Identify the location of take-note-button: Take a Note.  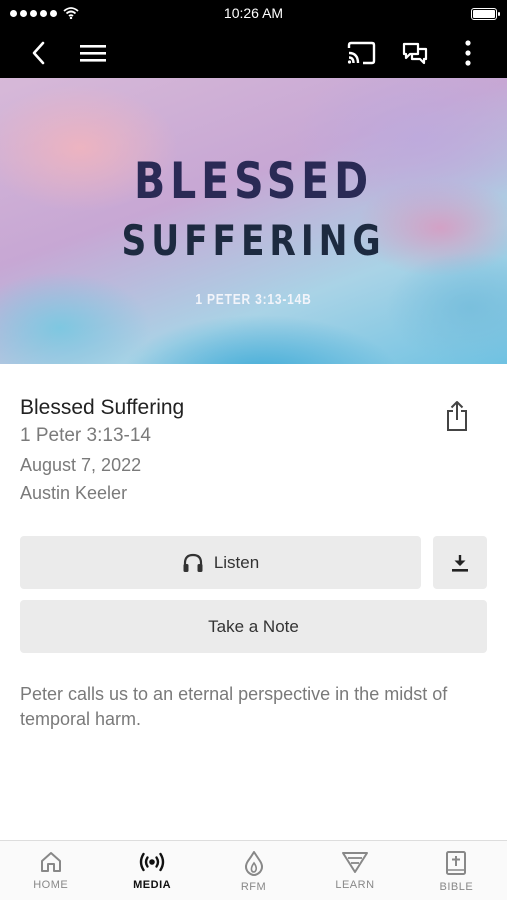
(253, 626).